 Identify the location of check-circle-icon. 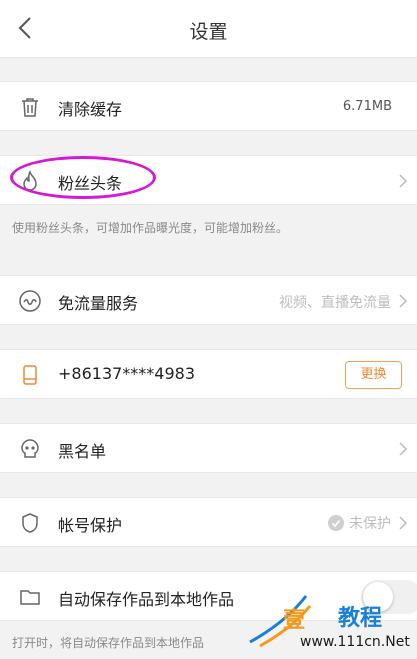
(336, 523).